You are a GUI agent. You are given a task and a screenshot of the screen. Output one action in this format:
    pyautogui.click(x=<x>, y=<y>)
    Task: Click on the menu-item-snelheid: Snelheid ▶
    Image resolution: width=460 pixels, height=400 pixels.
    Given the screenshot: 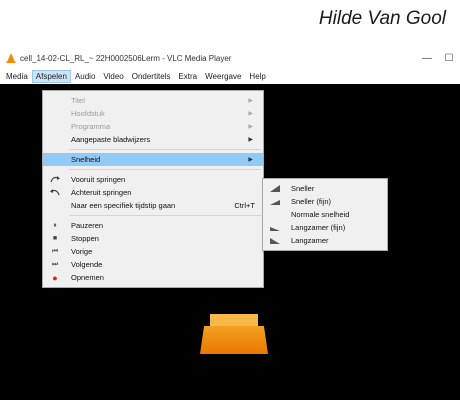 What is the action you would take?
    pyautogui.click(x=153, y=159)
    